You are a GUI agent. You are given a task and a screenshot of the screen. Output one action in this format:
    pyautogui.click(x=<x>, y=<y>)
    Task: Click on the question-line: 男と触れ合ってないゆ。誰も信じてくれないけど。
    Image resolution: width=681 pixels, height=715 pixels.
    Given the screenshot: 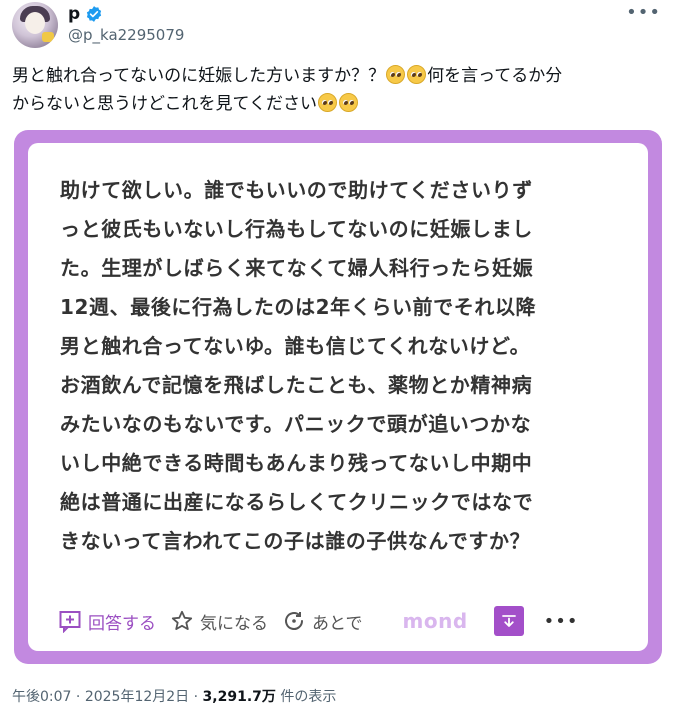 What is the action you would take?
    pyautogui.click(x=295, y=346)
    